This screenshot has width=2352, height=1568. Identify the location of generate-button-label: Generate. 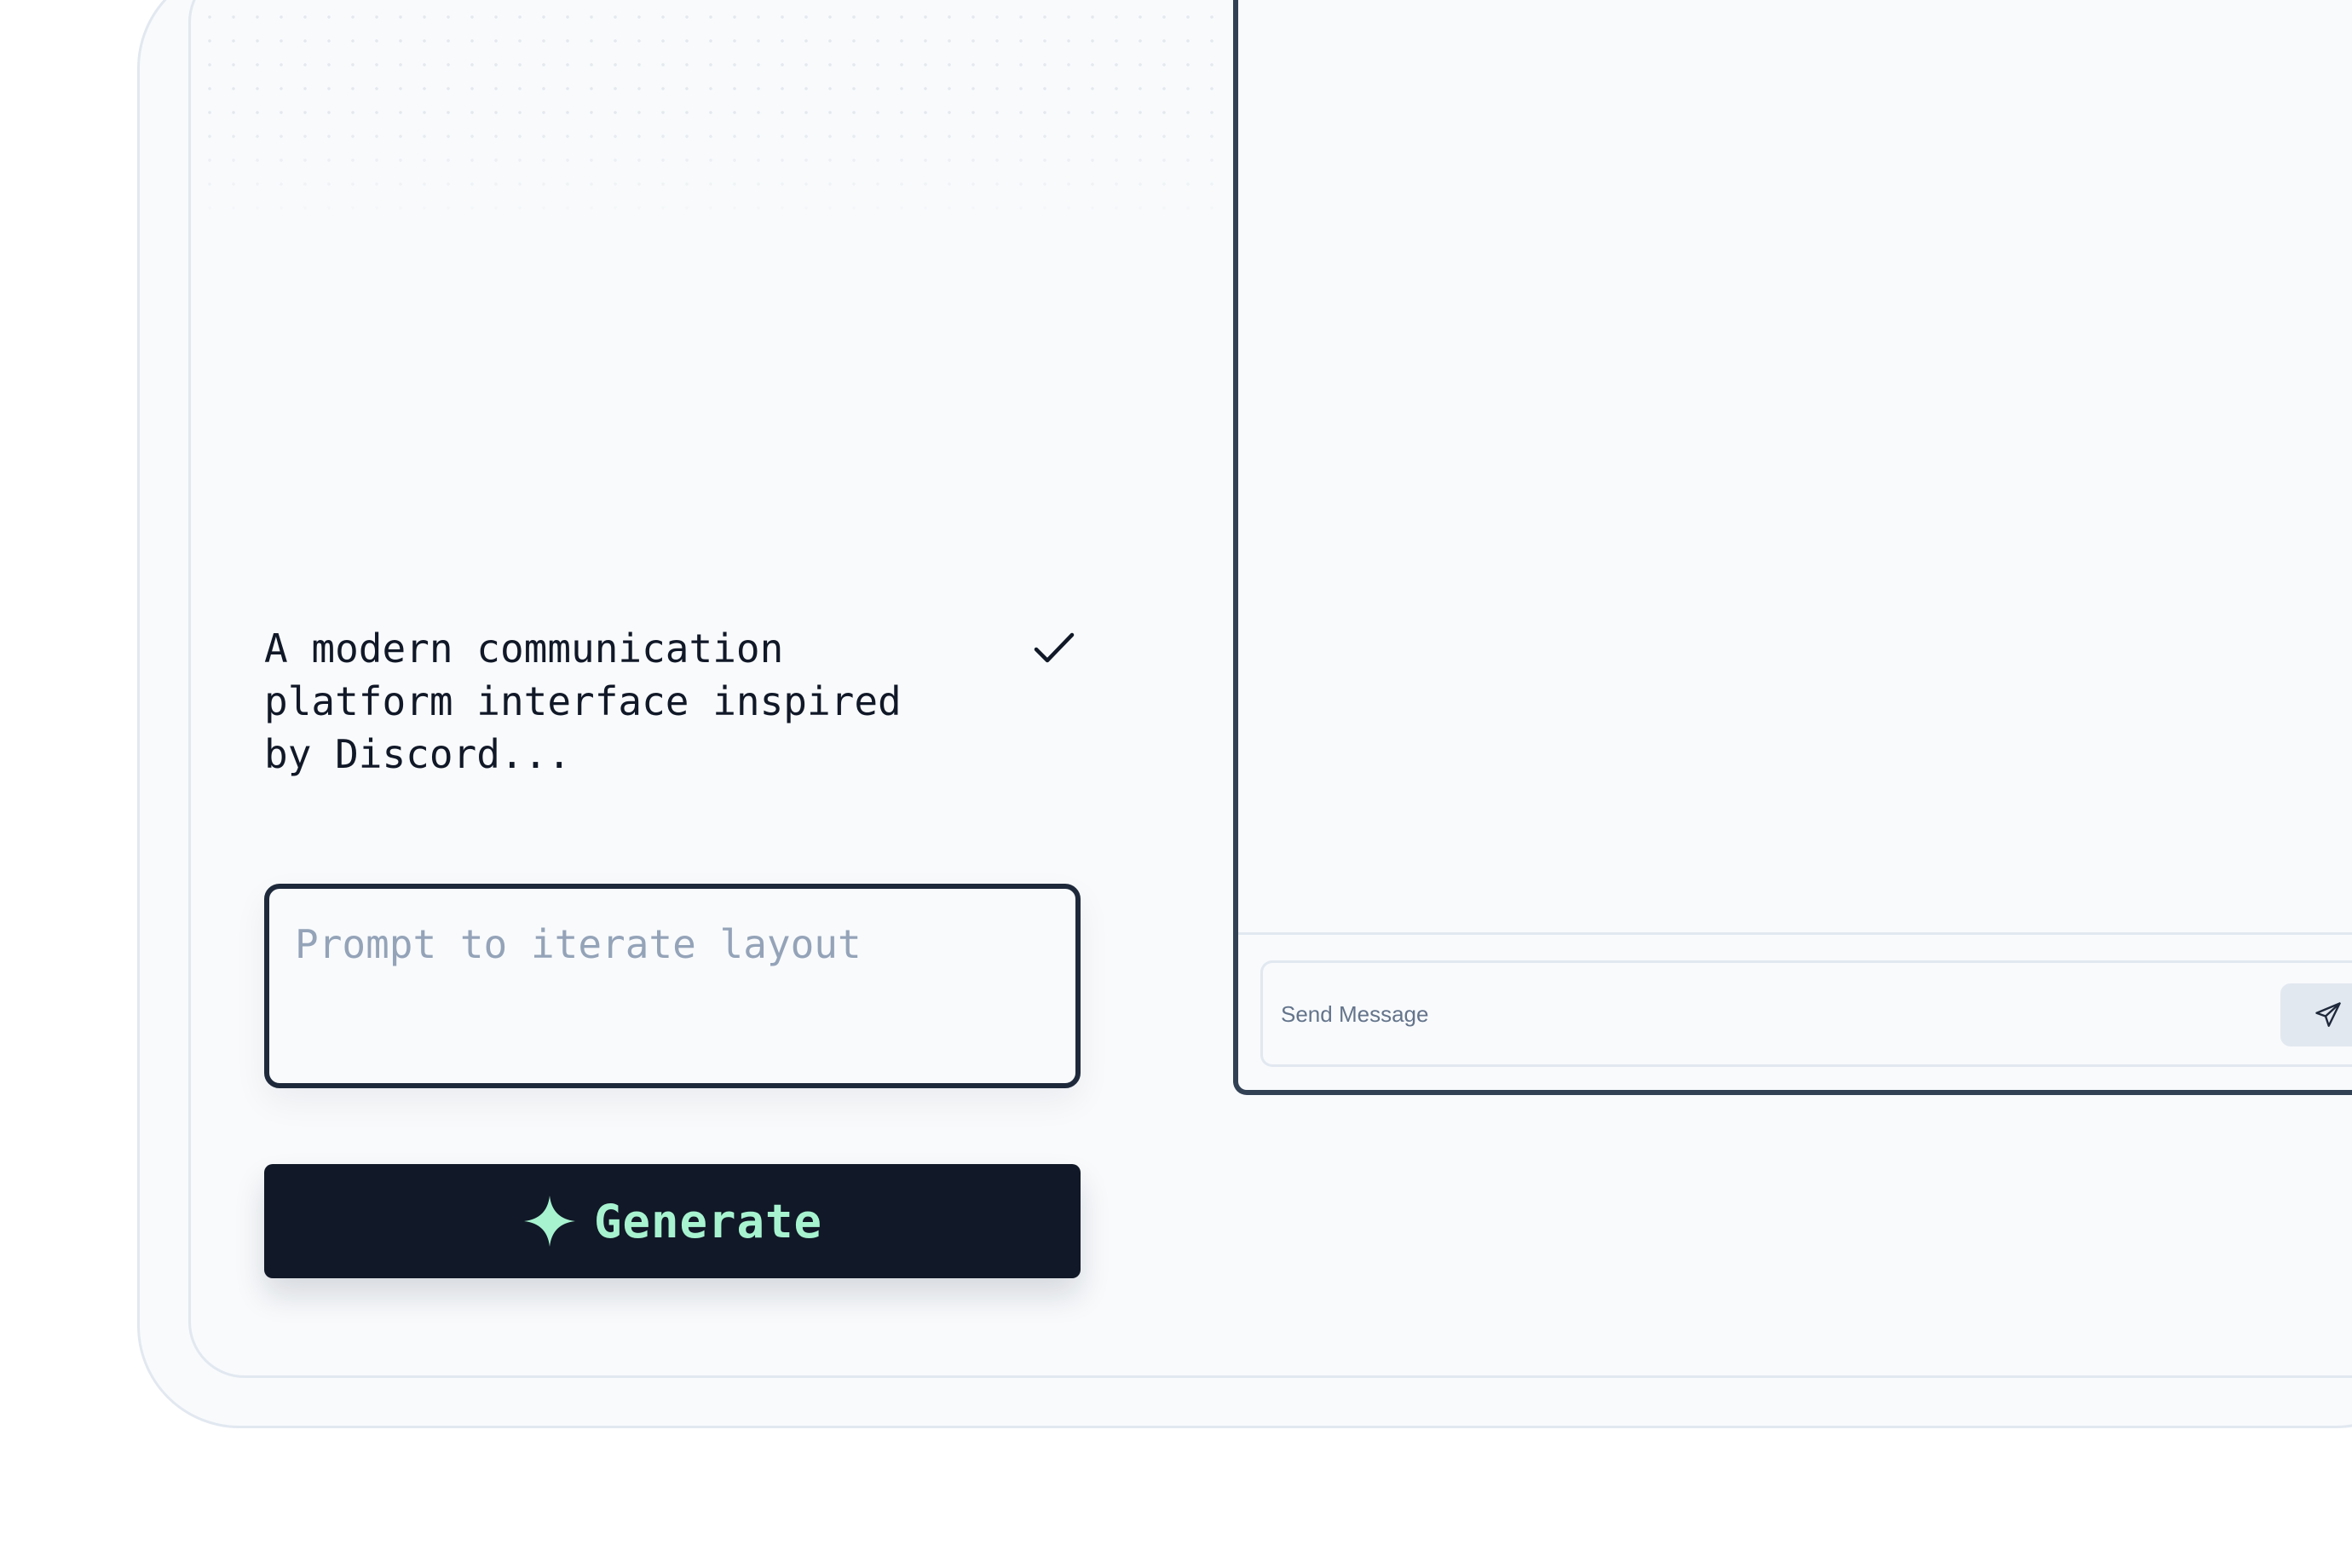
(708, 1221).